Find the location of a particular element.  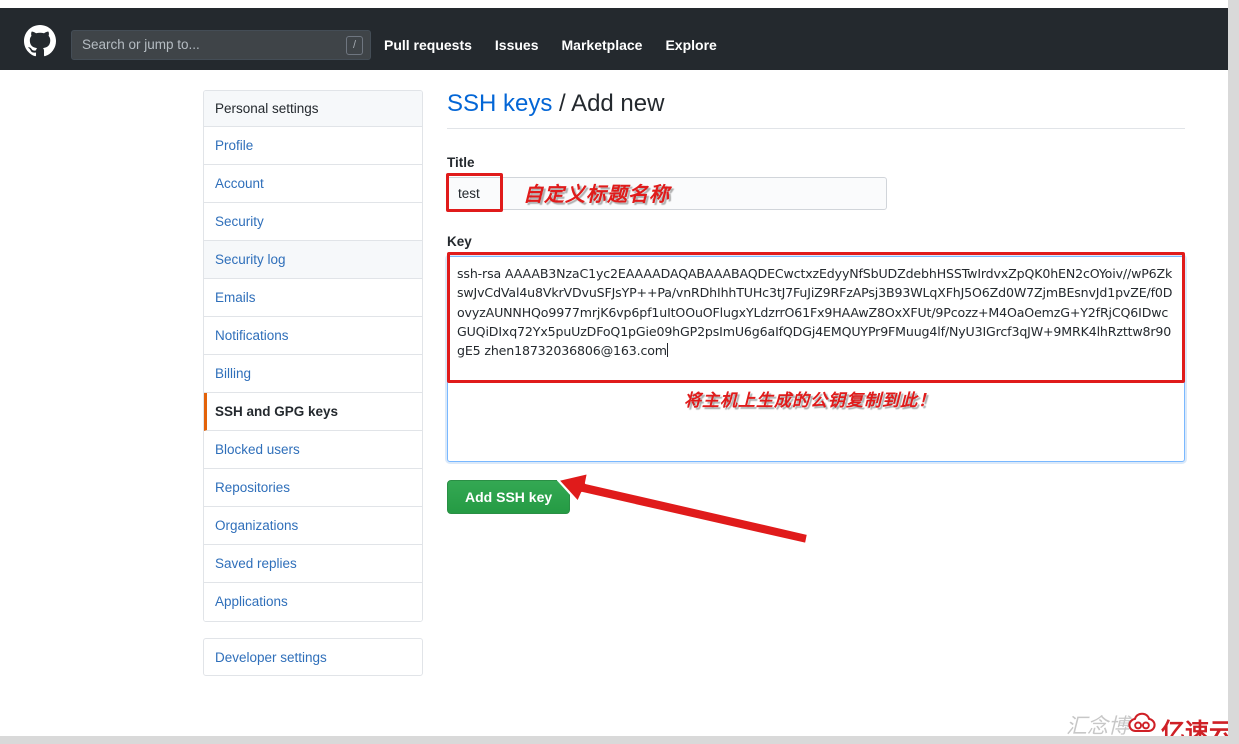

sidebar-item-saved-replies: Saved replies is located at coordinates (313, 564).